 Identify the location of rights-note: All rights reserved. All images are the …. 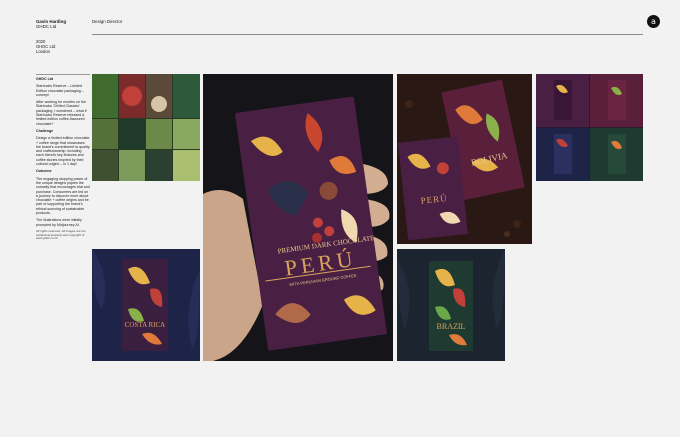
(61, 234).